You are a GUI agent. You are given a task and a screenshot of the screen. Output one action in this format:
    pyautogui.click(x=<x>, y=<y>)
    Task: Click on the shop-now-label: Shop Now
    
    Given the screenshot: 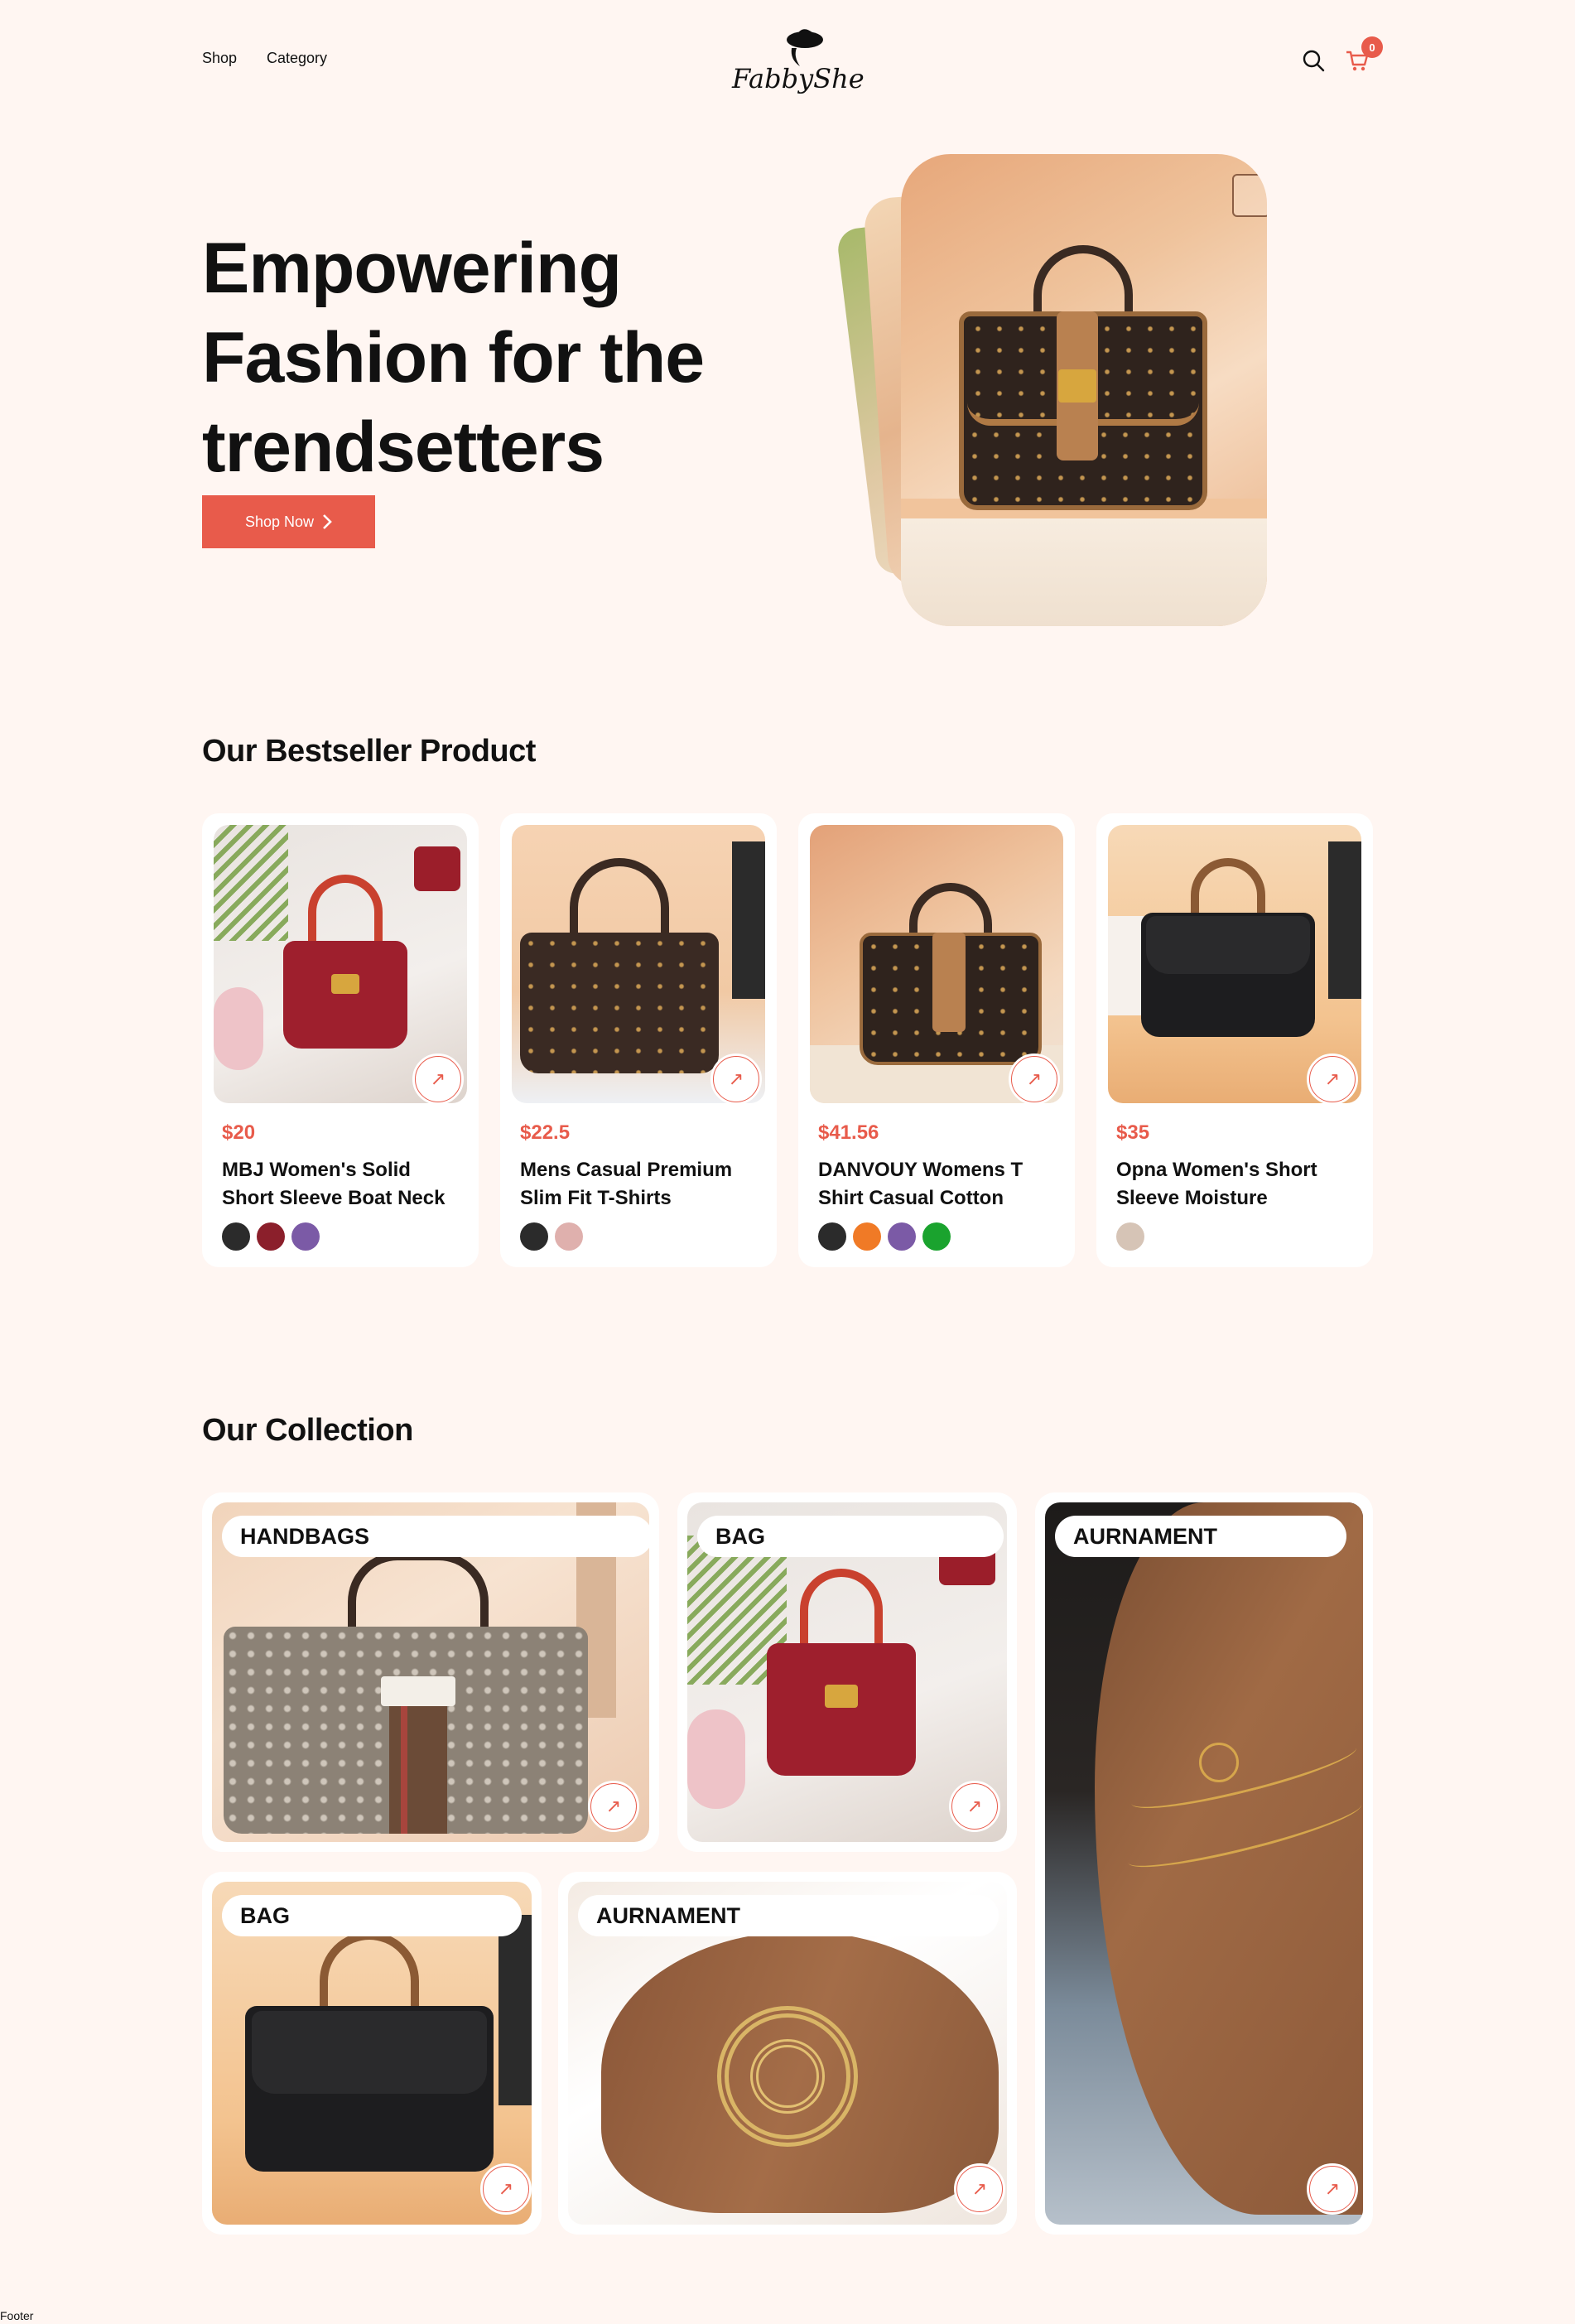 What is the action you would take?
    pyautogui.click(x=279, y=521)
    